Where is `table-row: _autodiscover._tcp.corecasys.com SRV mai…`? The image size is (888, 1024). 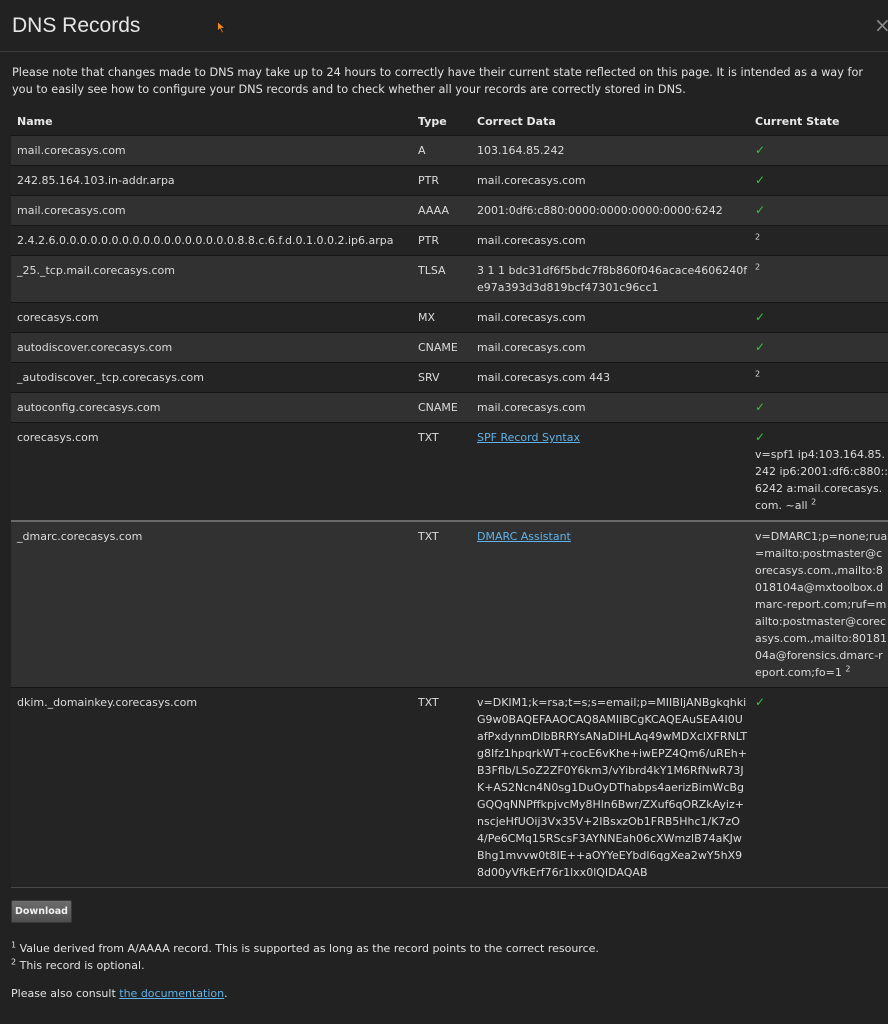 table-row: _autodiscover._tcp.corecasys.com SRV mai… is located at coordinates (449, 377).